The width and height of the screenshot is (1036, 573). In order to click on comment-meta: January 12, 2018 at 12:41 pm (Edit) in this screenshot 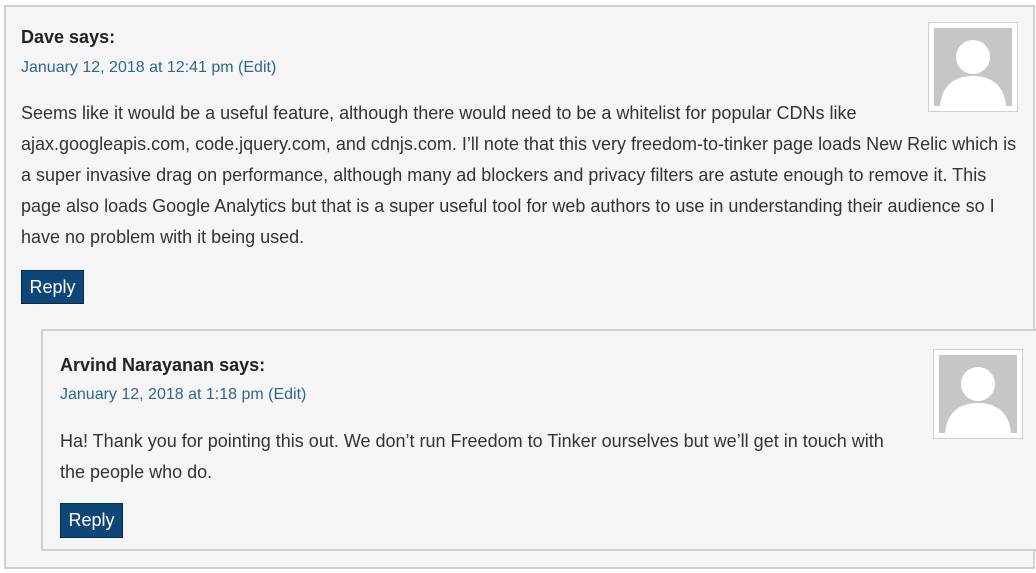, I will do `click(148, 68)`.